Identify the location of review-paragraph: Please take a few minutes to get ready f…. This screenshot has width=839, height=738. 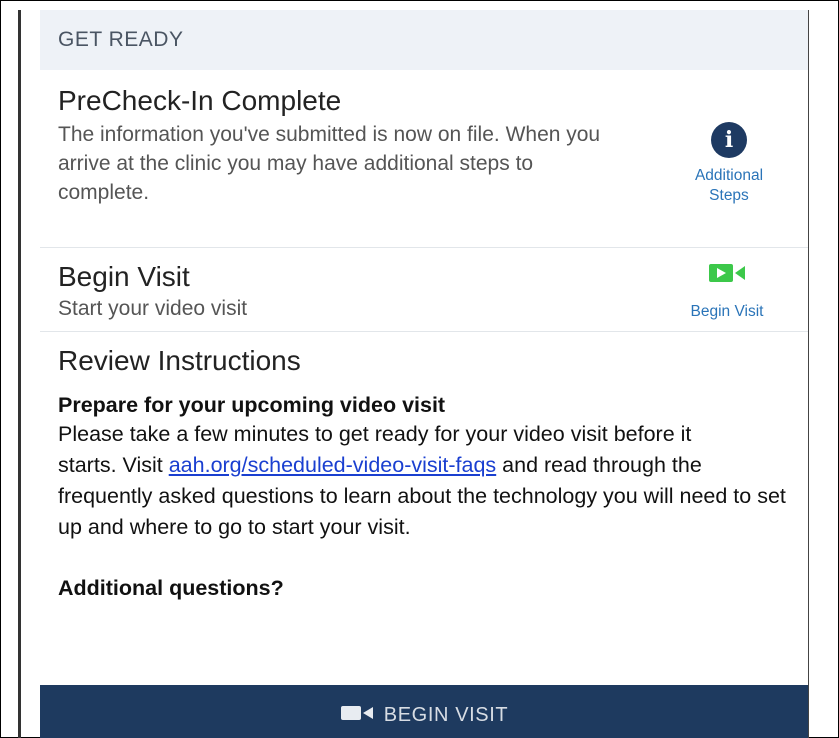
(425, 481).